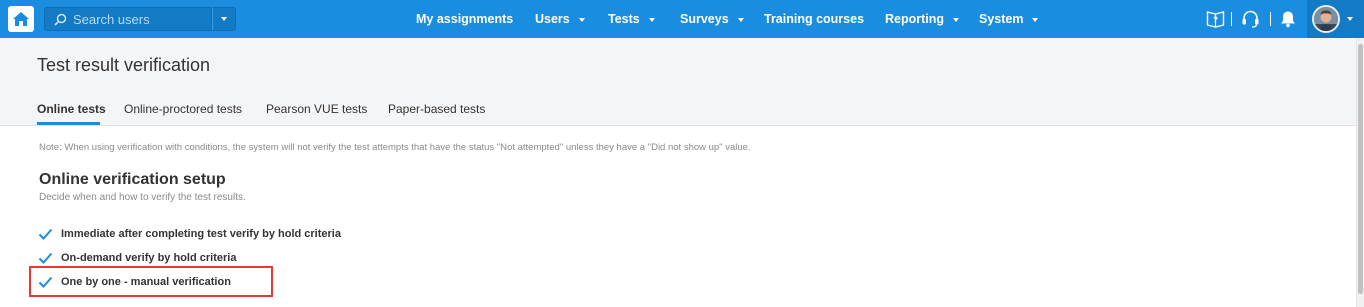 The image size is (1364, 307). I want to click on nav-label: My assignments, so click(465, 19).